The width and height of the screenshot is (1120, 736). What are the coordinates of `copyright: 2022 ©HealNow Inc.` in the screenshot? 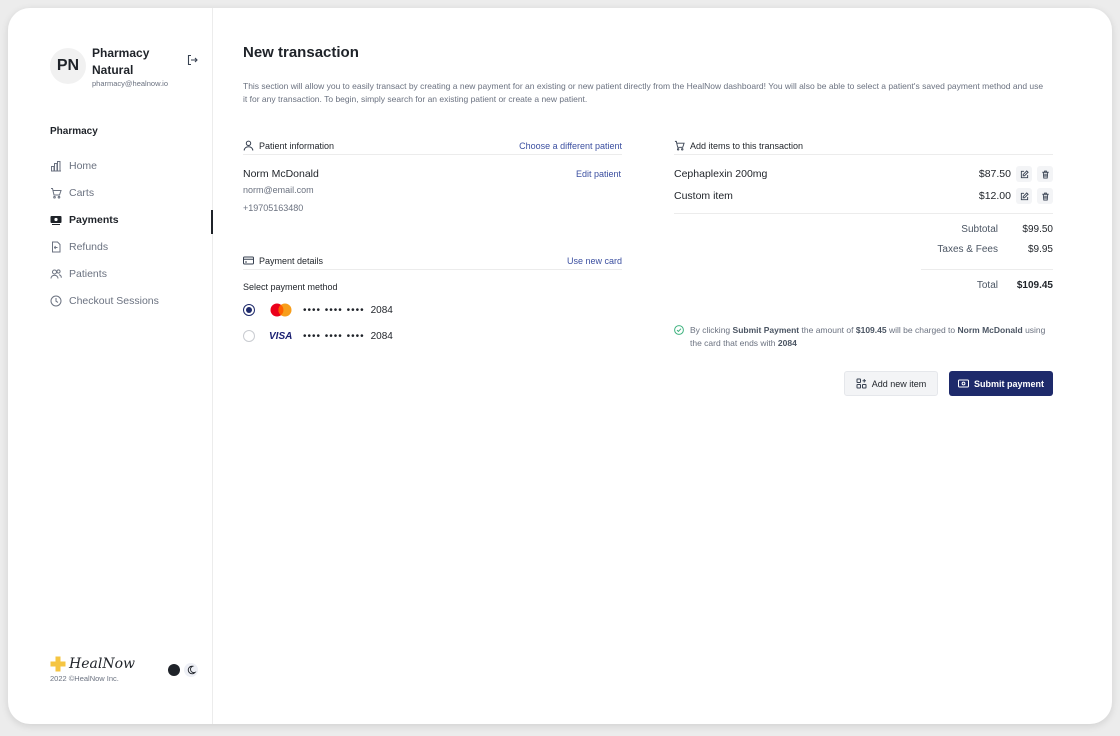 It's located at (84, 678).